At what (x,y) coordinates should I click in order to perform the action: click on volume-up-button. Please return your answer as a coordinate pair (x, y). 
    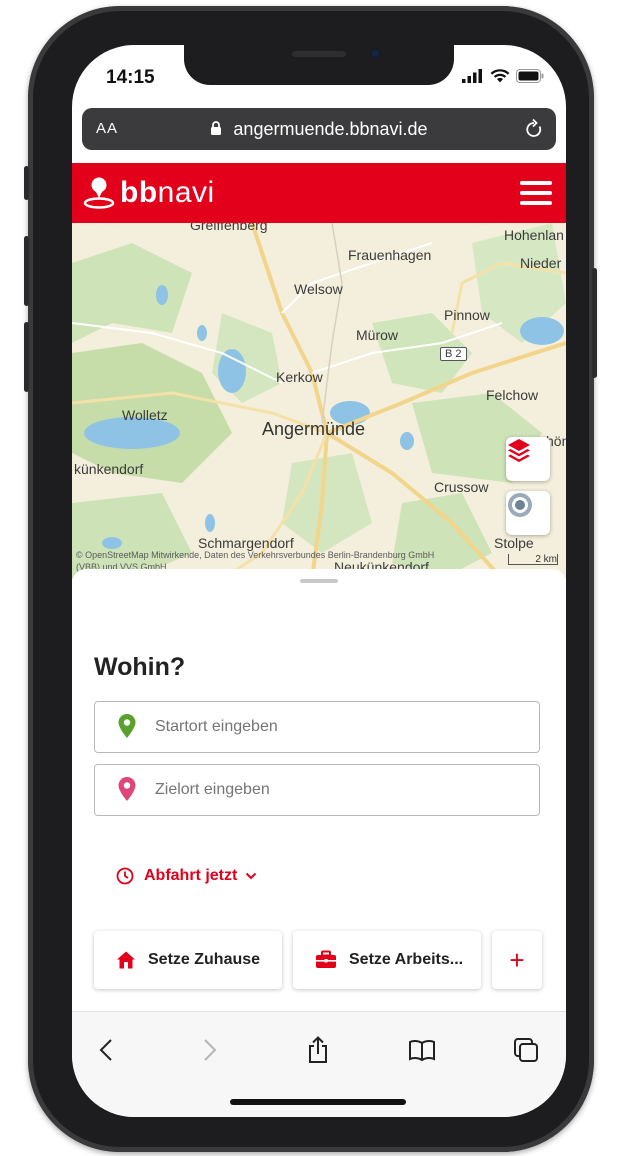
    Looking at the image, I should click on (26, 271).